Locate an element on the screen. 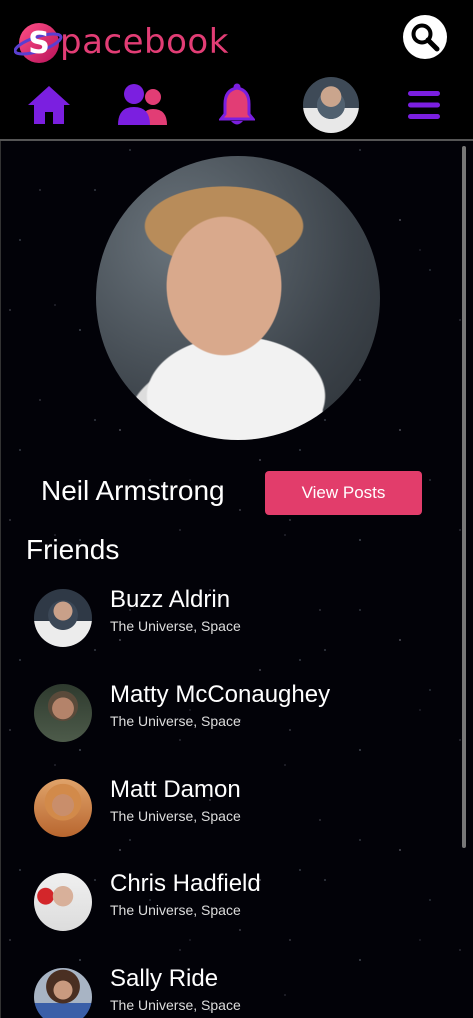  search-button is located at coordinates (425, 37).